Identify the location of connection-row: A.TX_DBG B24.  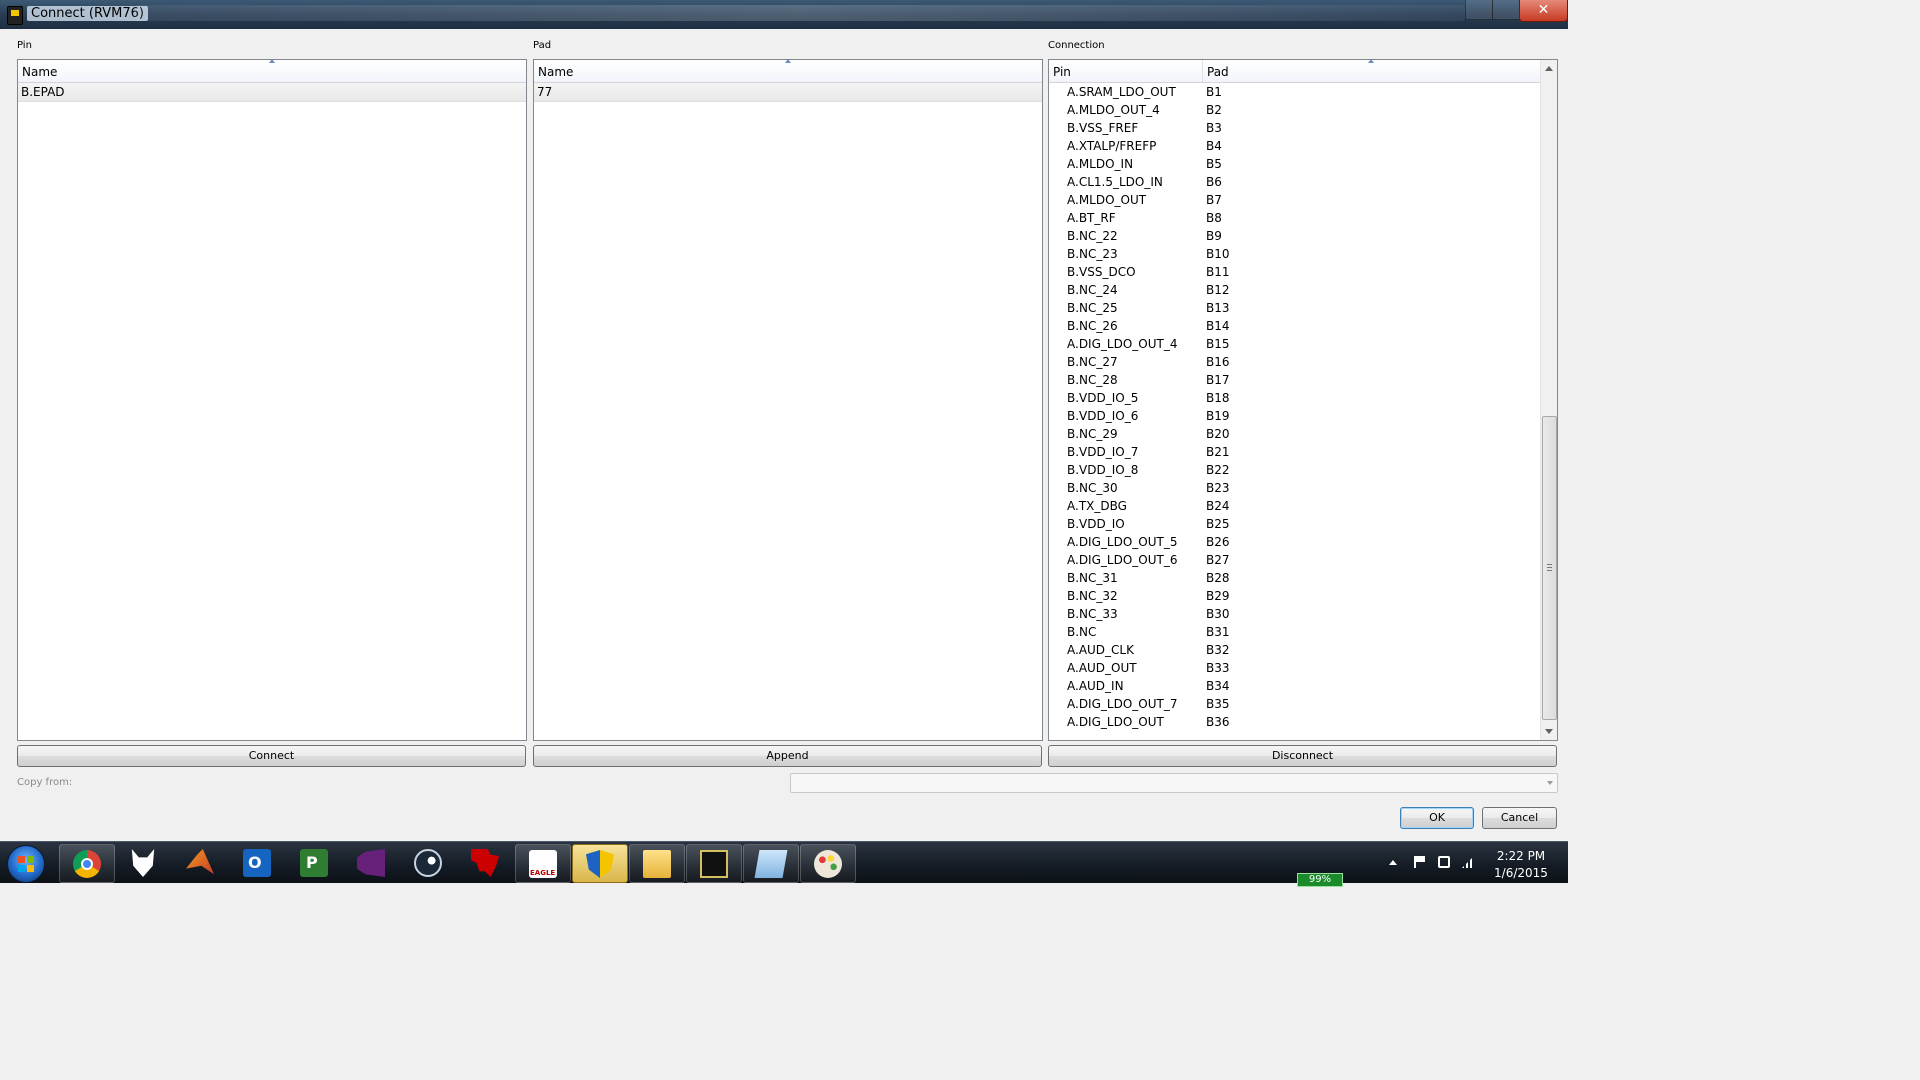
(1295, 506).